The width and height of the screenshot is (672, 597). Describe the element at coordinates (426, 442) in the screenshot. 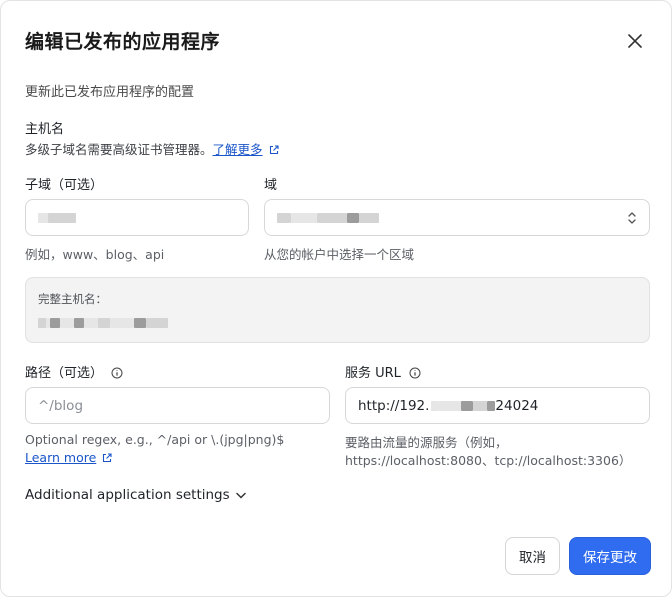

I see `service-url-hint-1: 要路由流量的源服务（例如，` at that location.